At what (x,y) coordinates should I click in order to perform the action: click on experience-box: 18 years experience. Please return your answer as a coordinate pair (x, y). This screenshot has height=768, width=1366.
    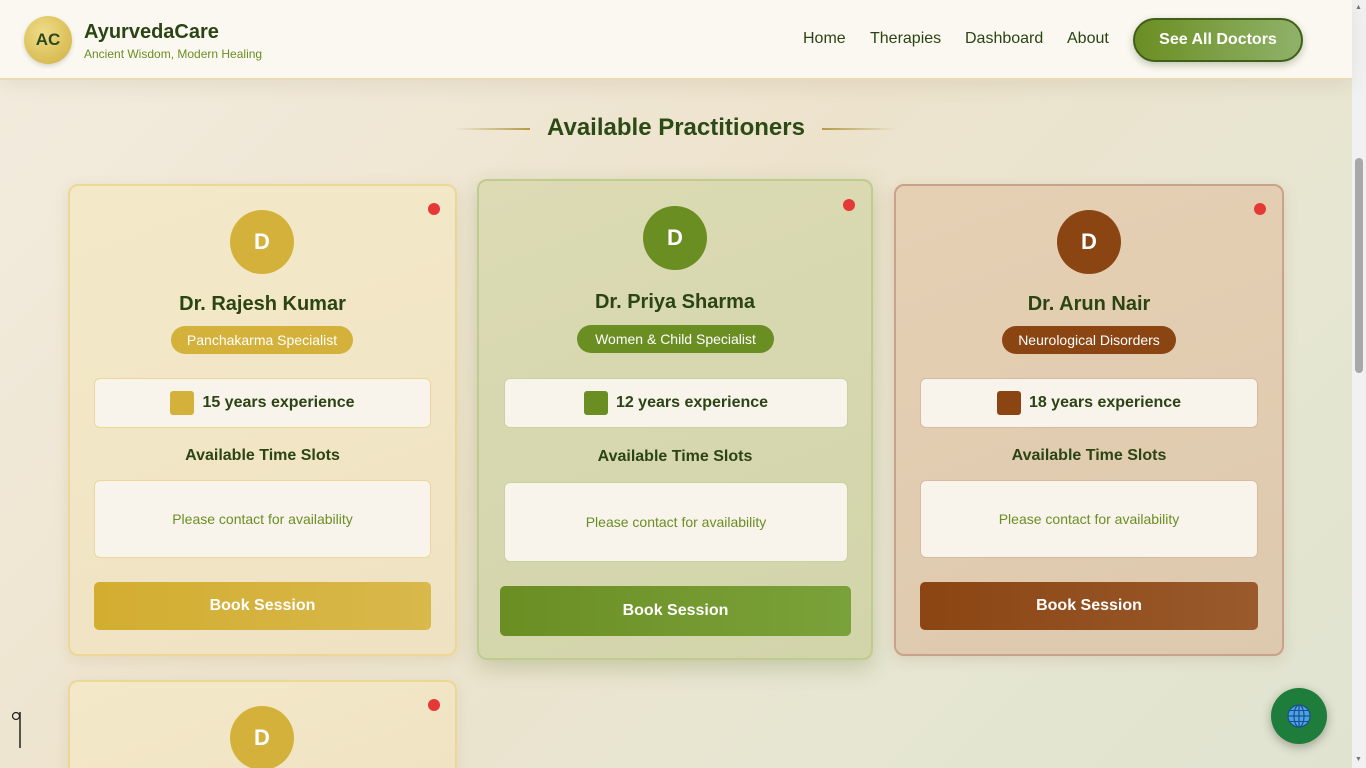
    Looking at the image, I should click on (1089, 403).